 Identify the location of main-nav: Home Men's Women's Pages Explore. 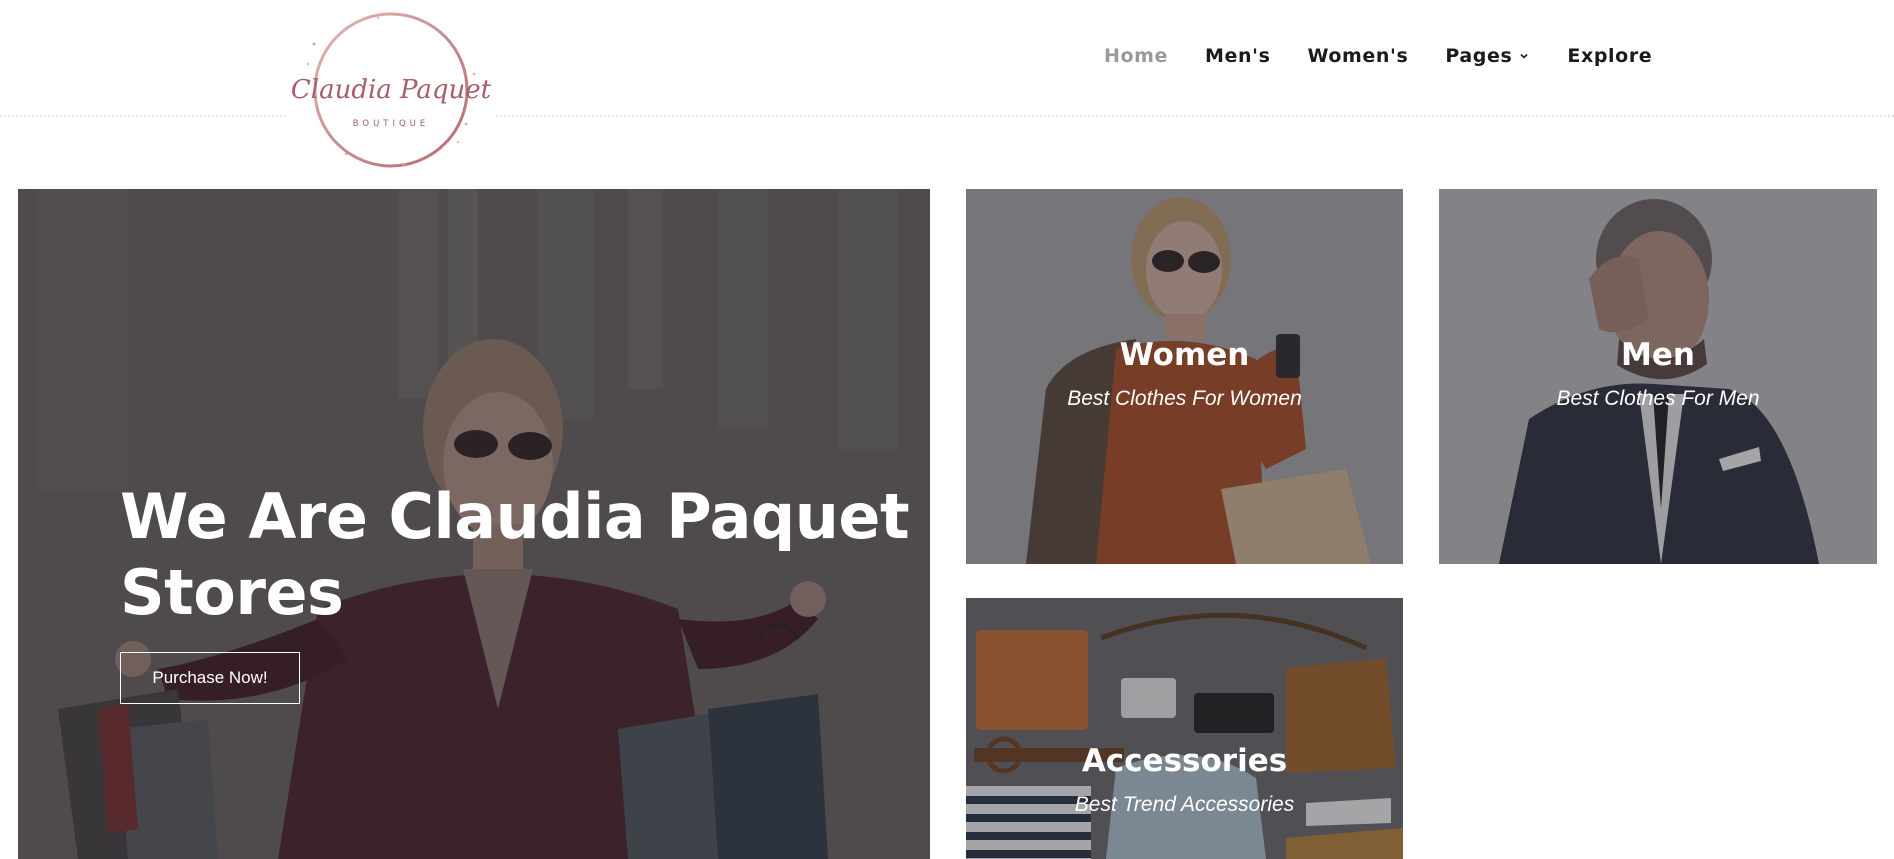
(1396, 56).